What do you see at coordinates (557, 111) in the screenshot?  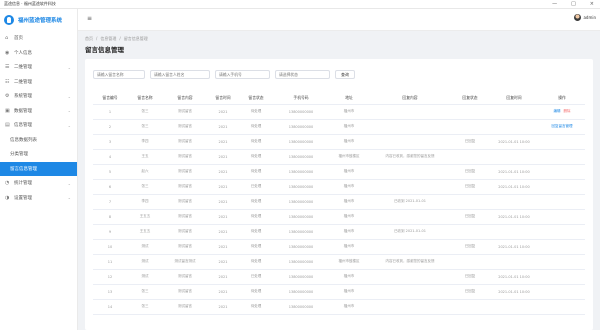 I see `edit-link: 编辑` at bounding box center [557, 111].